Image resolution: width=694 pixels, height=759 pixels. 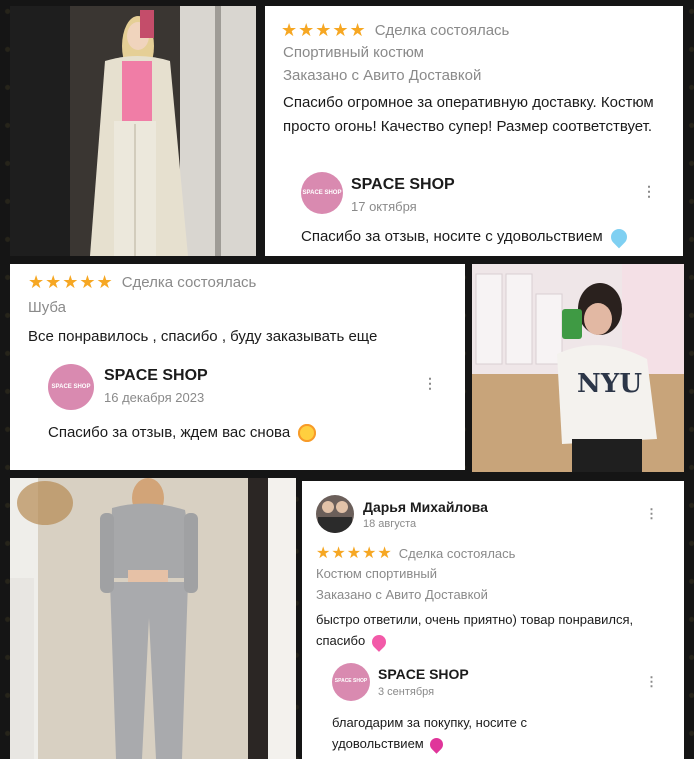 I want to click on sparkling-heart-emoji, so click(x=378, y=641).